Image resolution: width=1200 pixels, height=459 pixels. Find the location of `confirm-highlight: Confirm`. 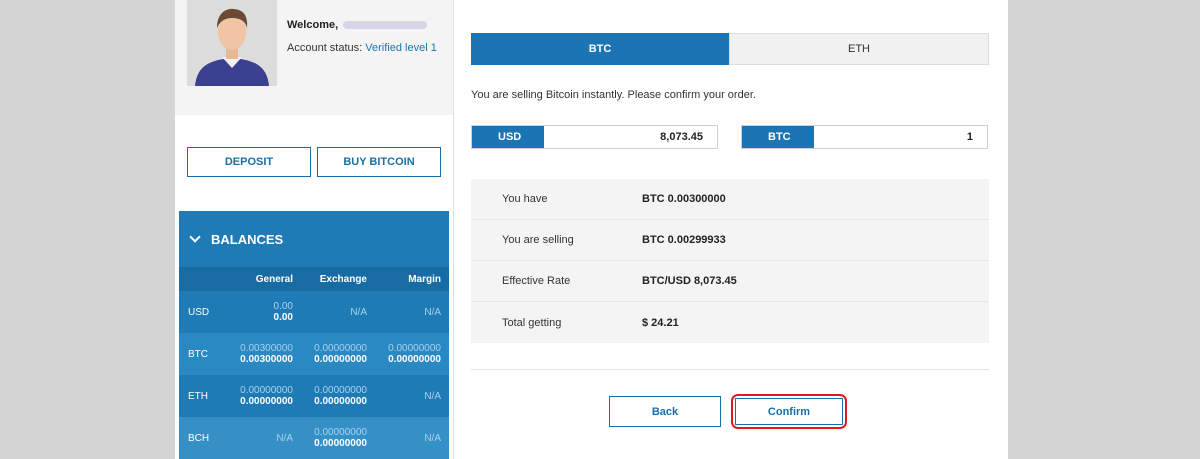

confirm-highlight: Confirm is located at coordinates (789, 411).